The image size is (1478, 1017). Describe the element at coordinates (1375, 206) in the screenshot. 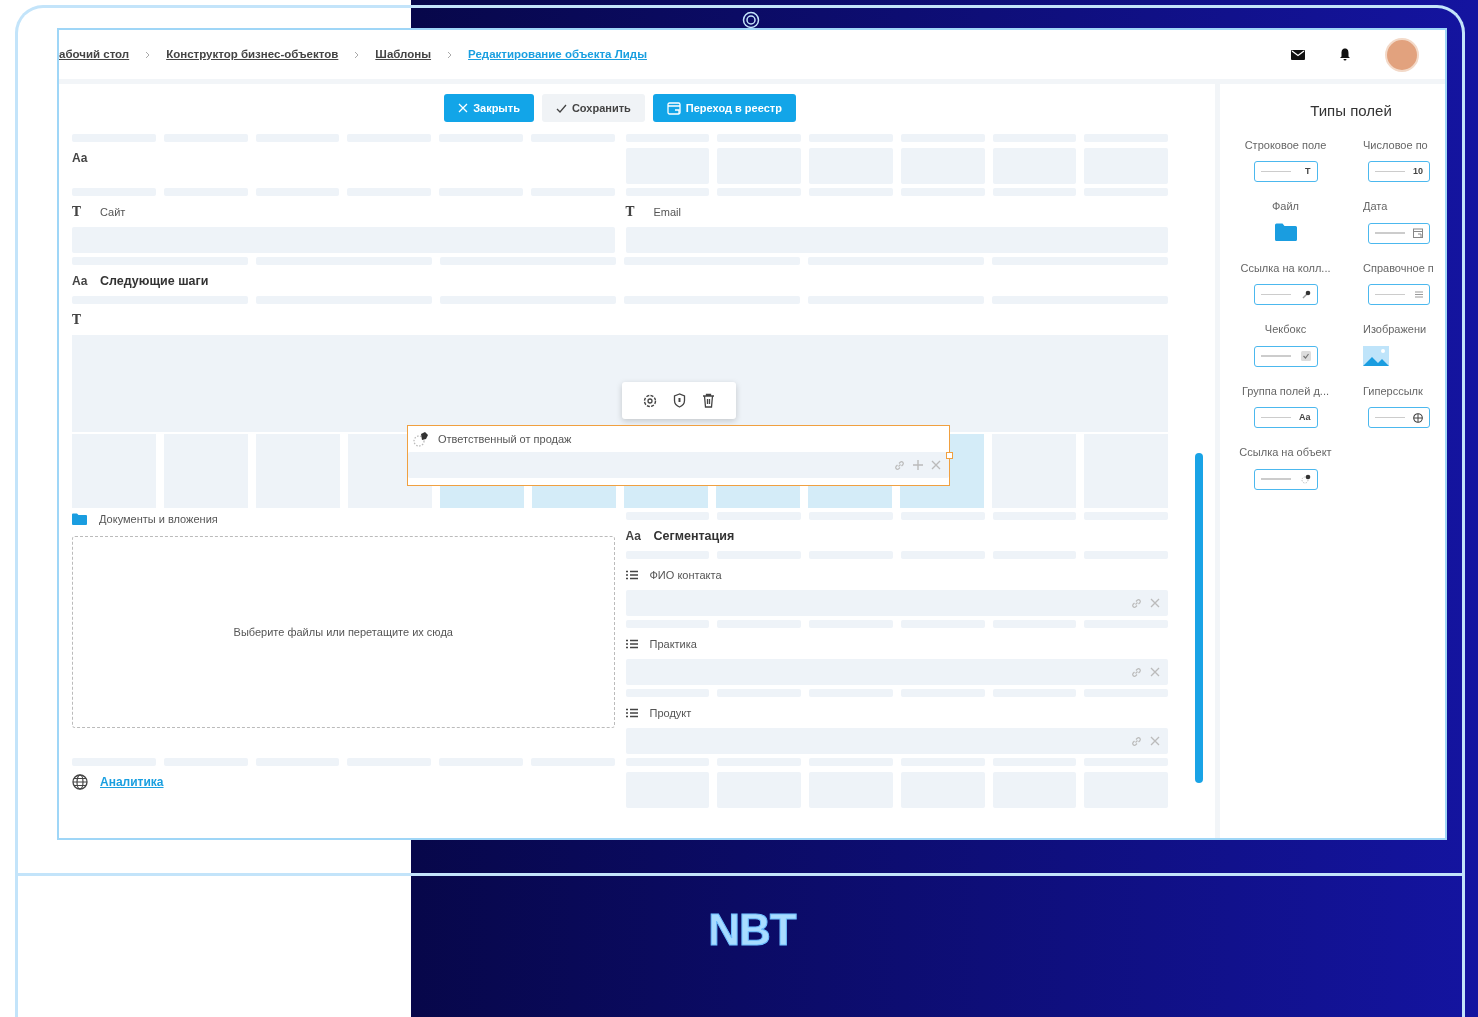

I see `field-type-label: Дата` at that location.